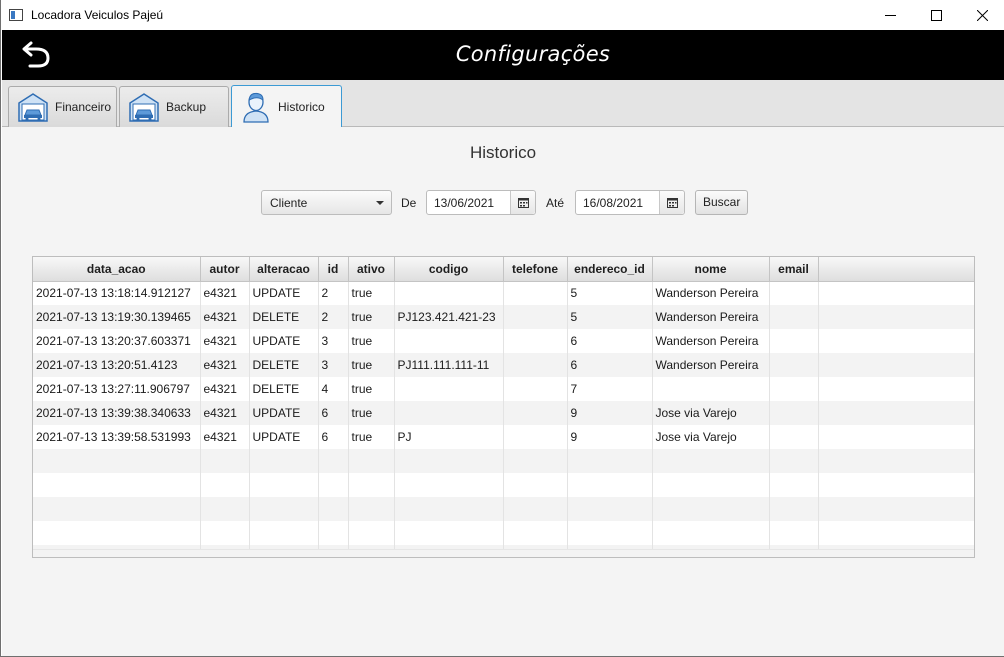 The width and height of the screenshot is (1004, 657). I want to click on table-cell-id: 6, so click(333, 413).